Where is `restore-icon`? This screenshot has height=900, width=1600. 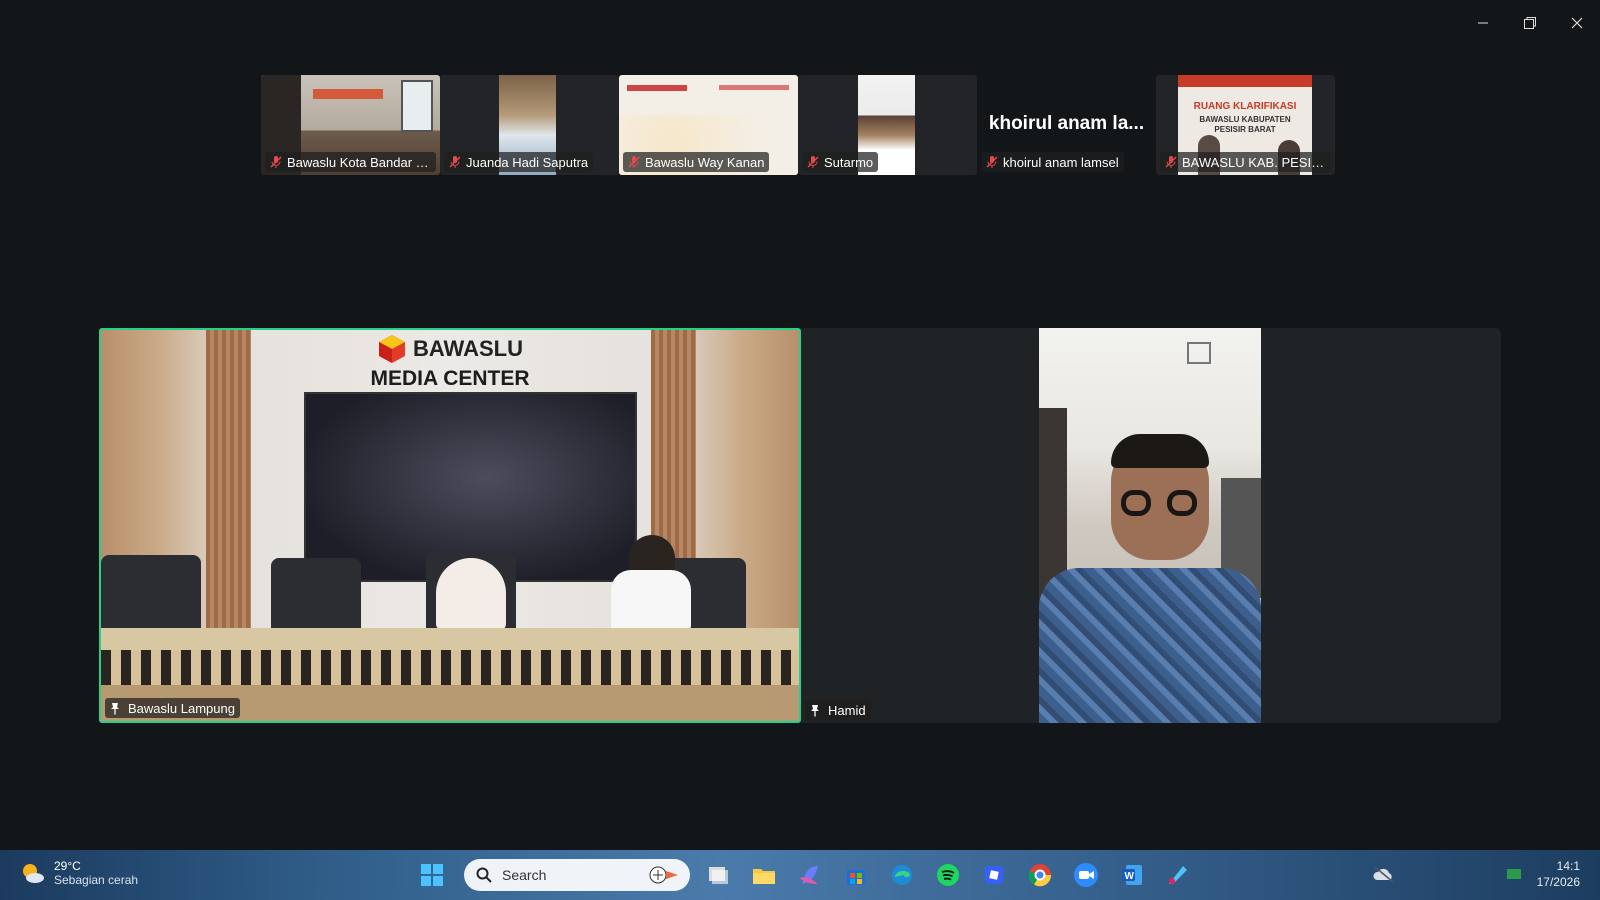
restore-icon is located at coordinates (1529, 23).